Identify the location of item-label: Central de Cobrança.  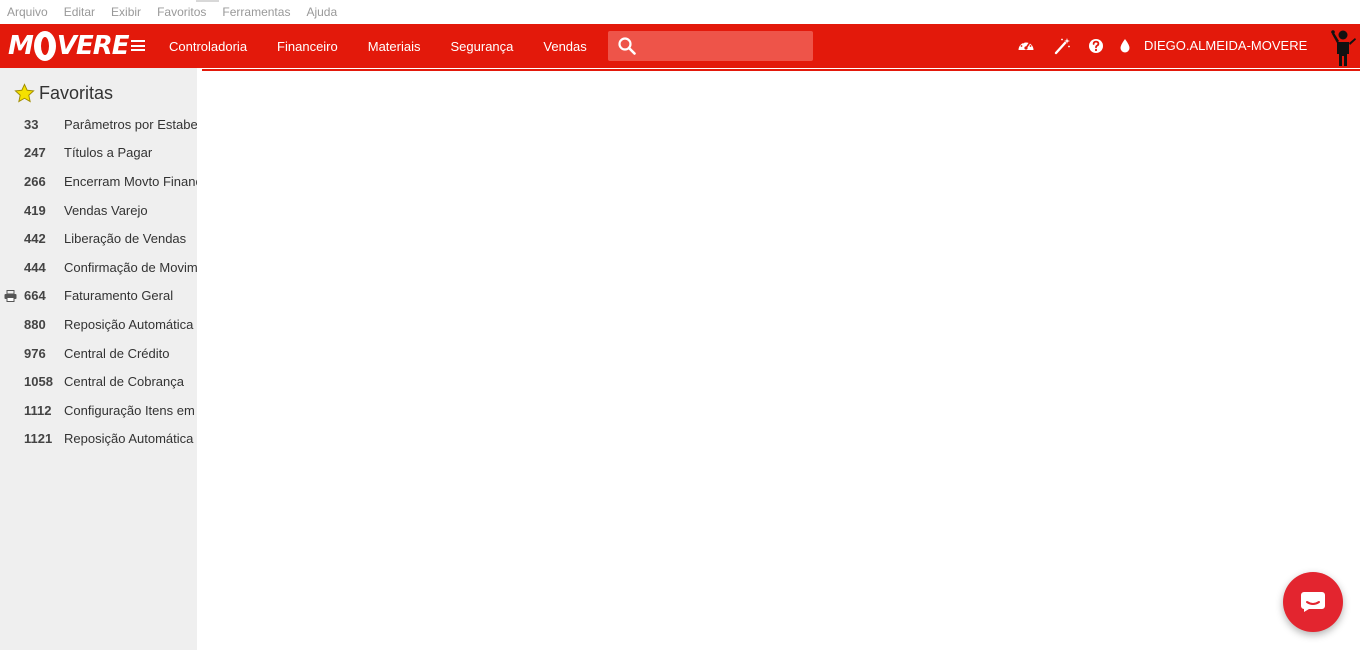
(124, 382).